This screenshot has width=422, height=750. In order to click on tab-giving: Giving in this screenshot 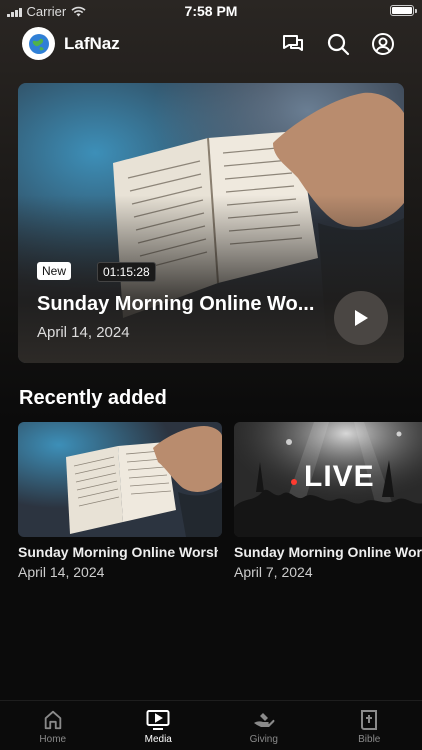, I will do `click(264, 725)`.